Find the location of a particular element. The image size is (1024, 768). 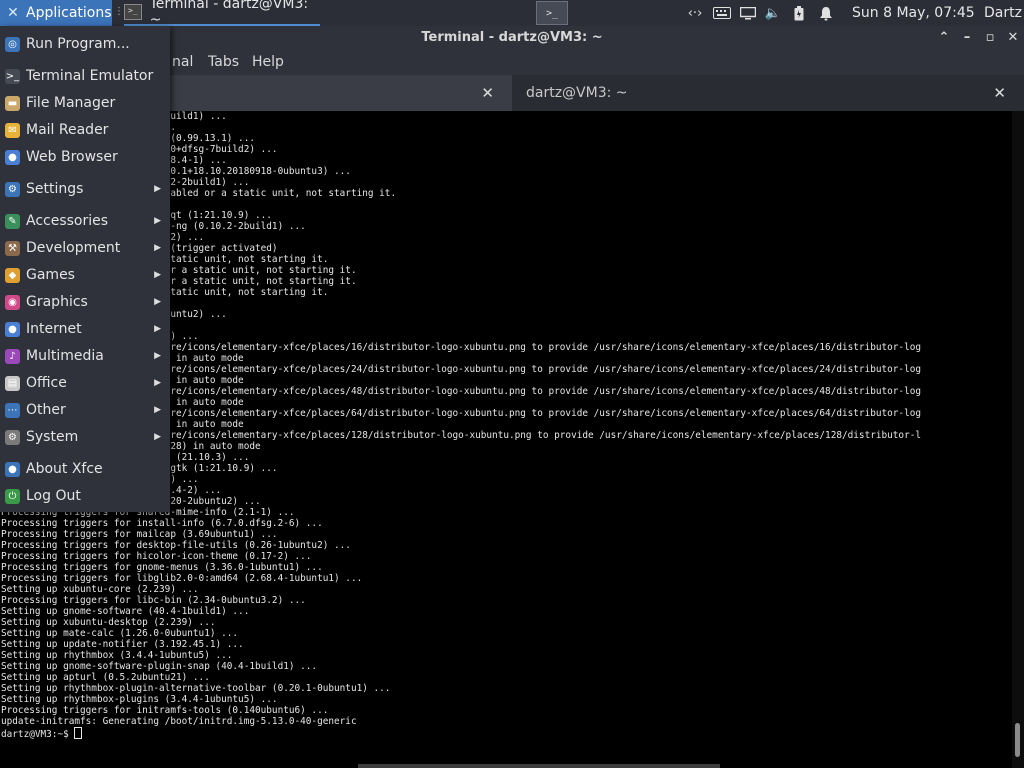

menu-item-terminal-emulator: >_ Terminal Emulator is located at coordinates (85, 76).